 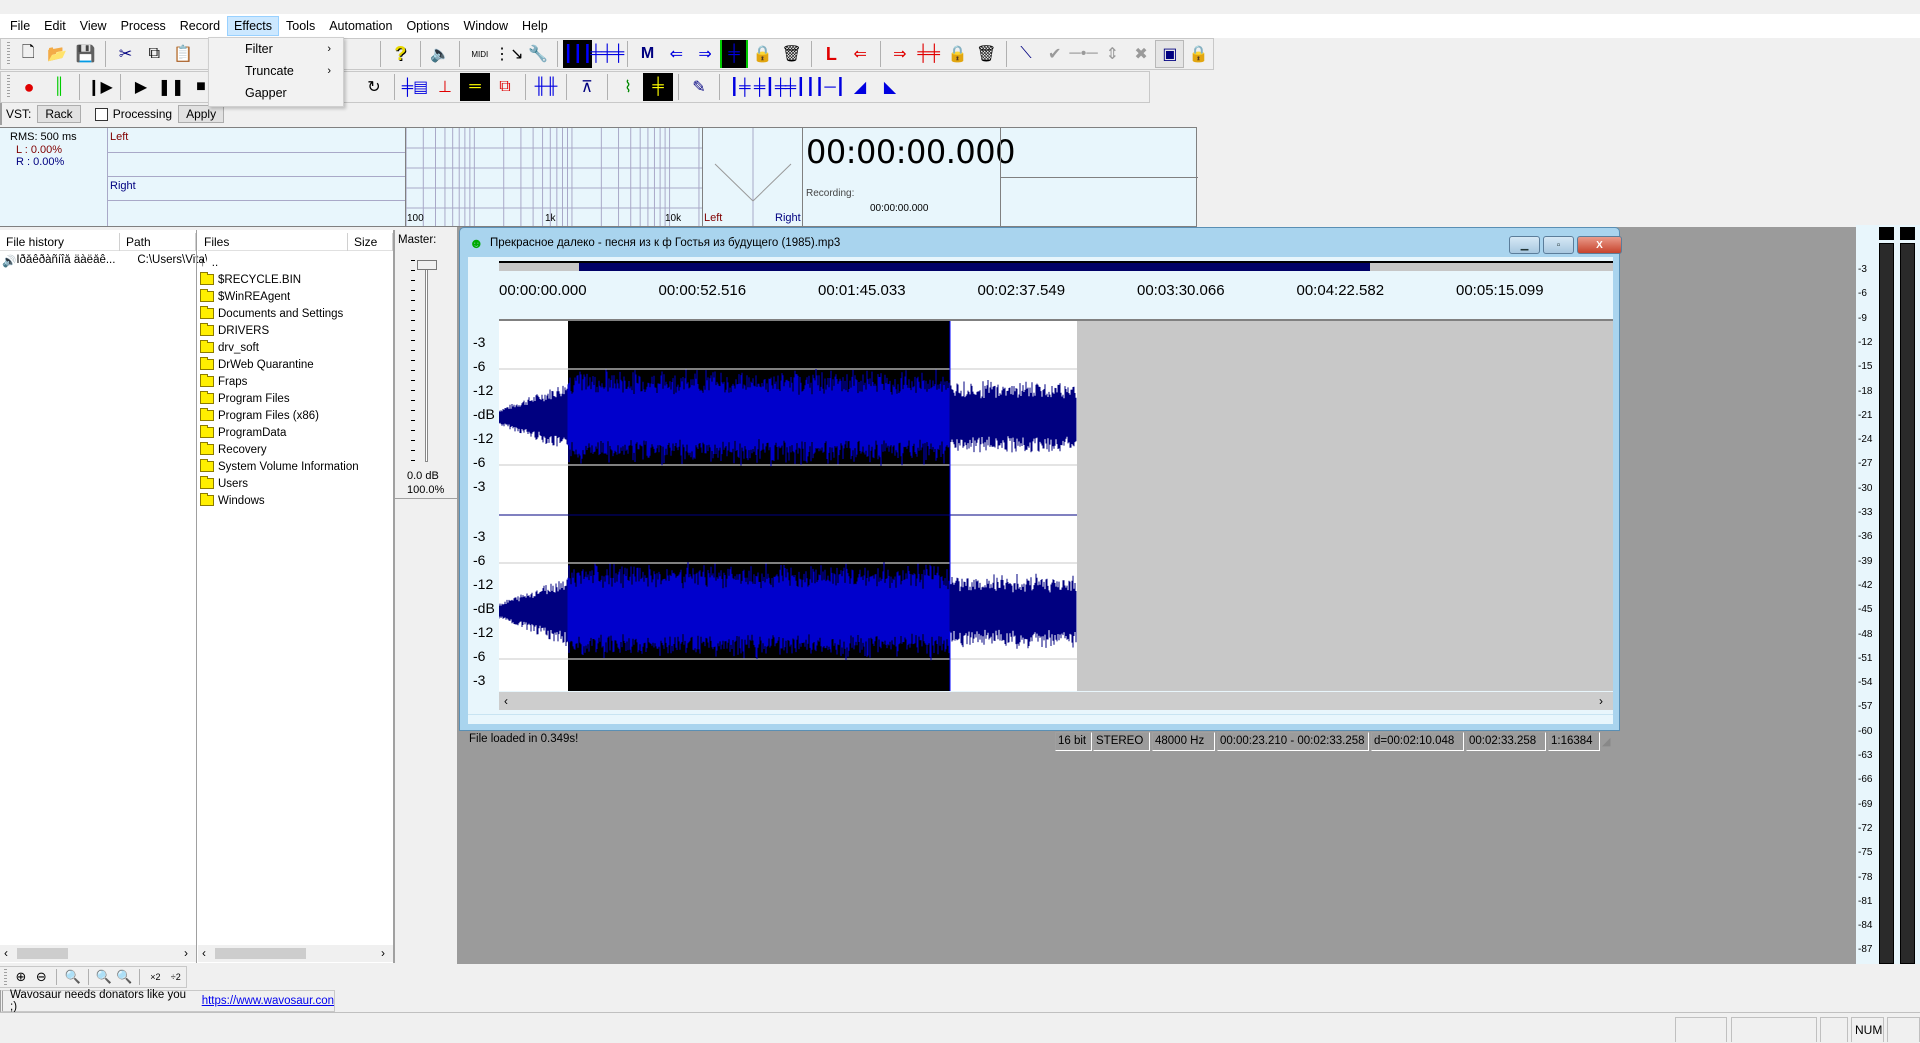 I want to click on menu-help: Help, so click(x=535, y=26).